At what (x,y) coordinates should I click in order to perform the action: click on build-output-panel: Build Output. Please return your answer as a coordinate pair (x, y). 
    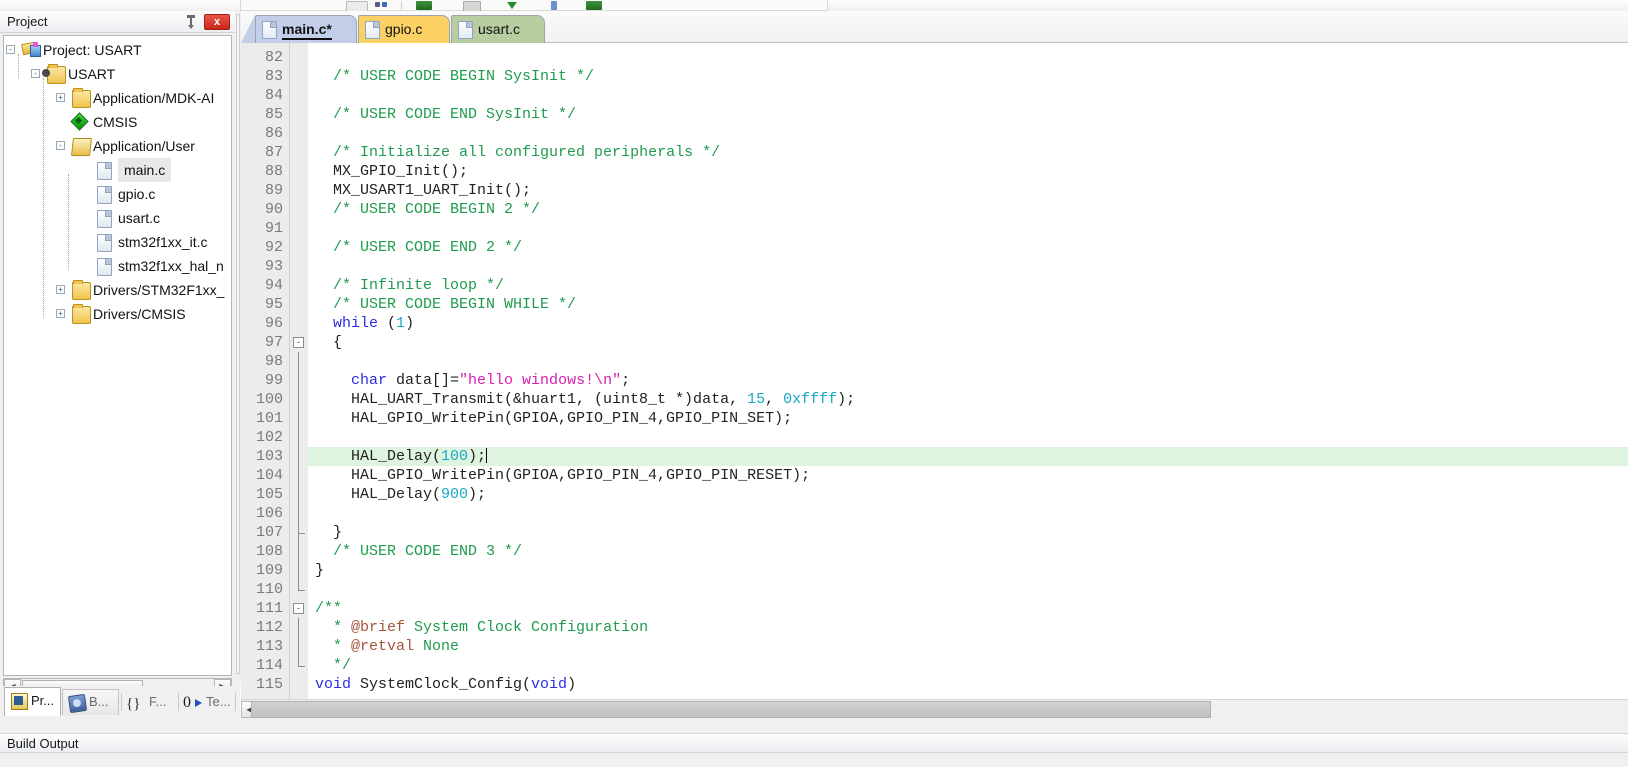
    Looking at the image, I should click on (814, 743).